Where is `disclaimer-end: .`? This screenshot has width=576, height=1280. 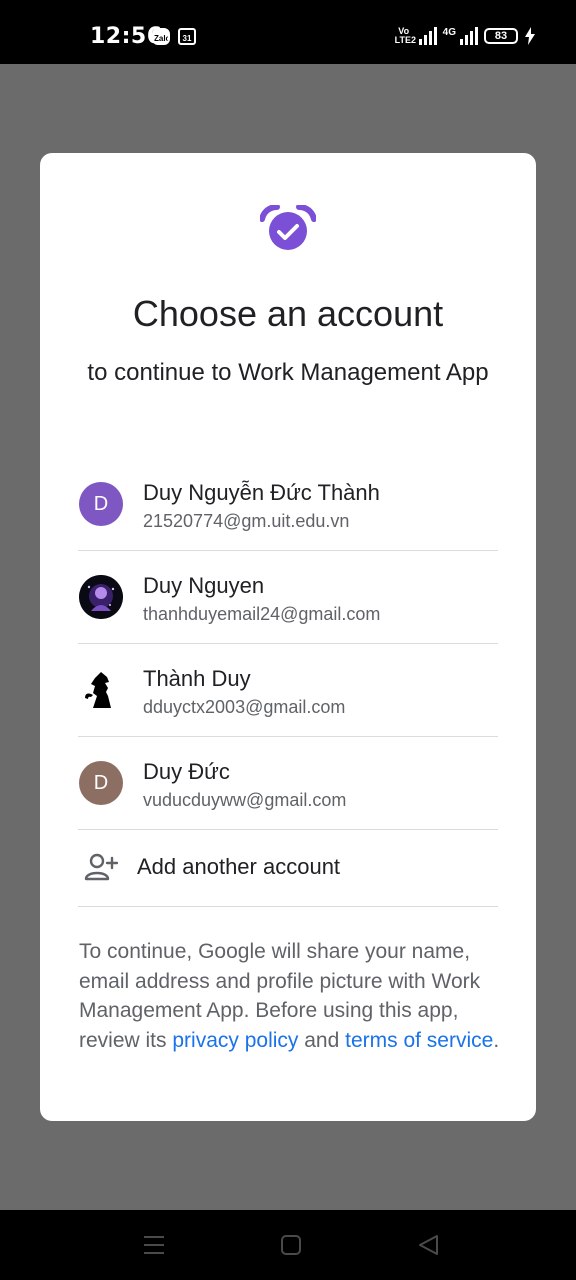 disclaimer-end: . is located at coordinates (496, 1040).